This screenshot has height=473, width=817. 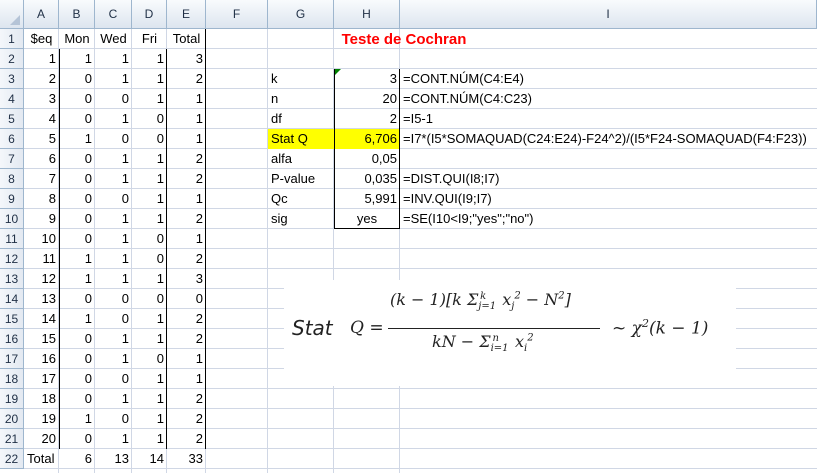 I want to click on stat-label: Stat Q, so click(x=301, y=139).